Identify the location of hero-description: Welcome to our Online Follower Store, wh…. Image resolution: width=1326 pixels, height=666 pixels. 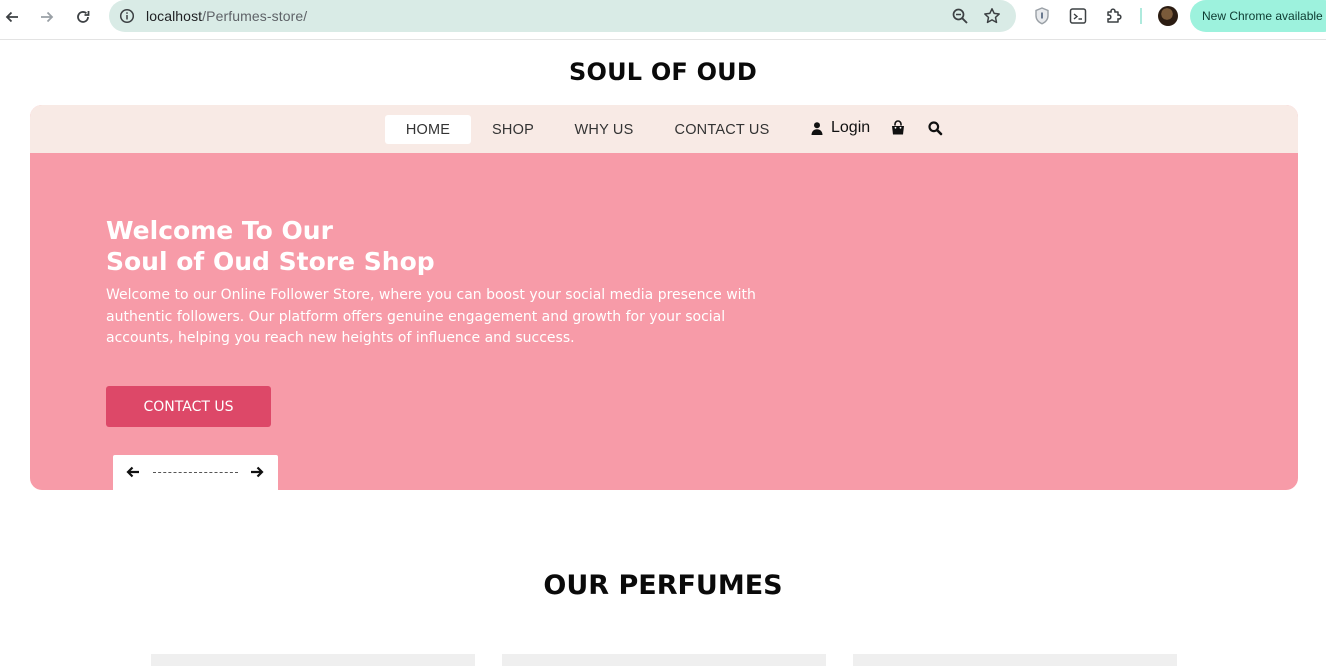
(431, 316).